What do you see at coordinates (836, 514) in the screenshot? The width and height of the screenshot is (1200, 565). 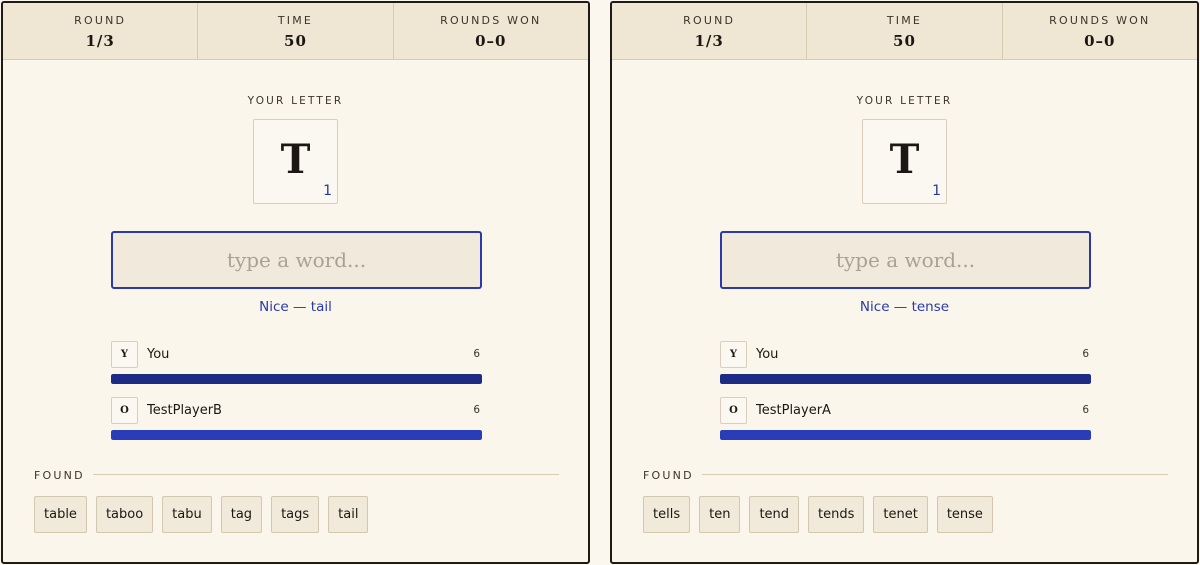 I see `found-word-chip: tends` at bounding box center [836, 514].